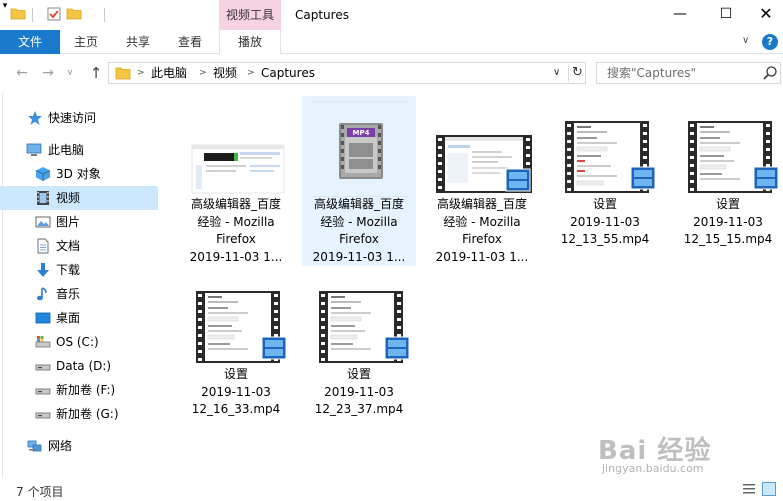 This screenshot has height=501, width=783. Describe the element at coordinates (79, 318) in the screenshot. I see `sidebar-item-desktop: 桌面` at that location.